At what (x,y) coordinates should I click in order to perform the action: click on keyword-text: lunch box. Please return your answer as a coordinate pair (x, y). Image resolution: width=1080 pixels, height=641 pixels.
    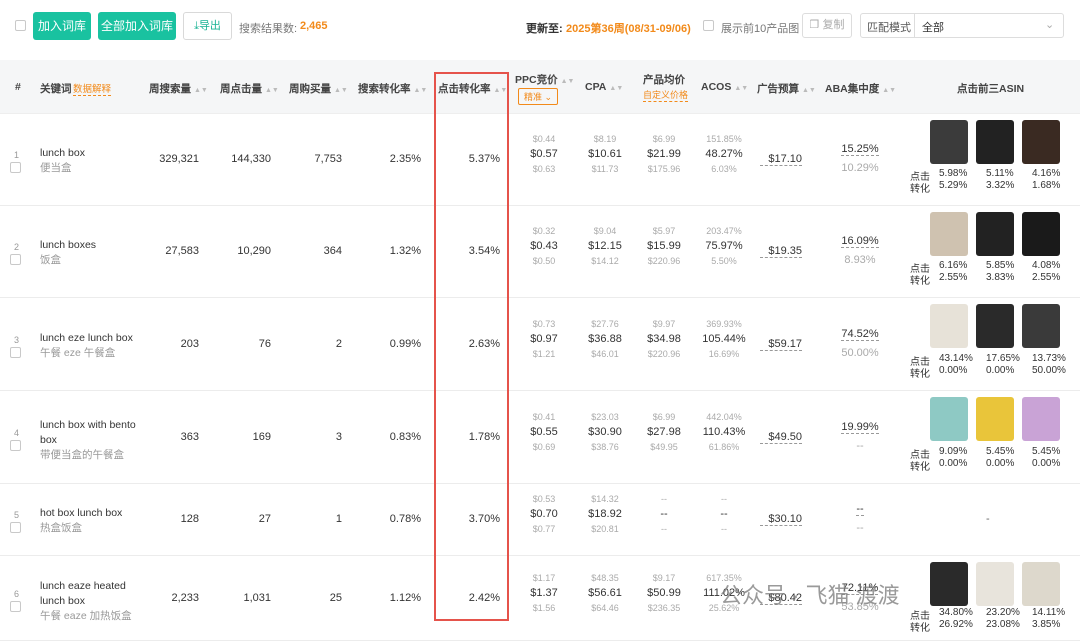
    Looking at the image, I should click on (95, 153).